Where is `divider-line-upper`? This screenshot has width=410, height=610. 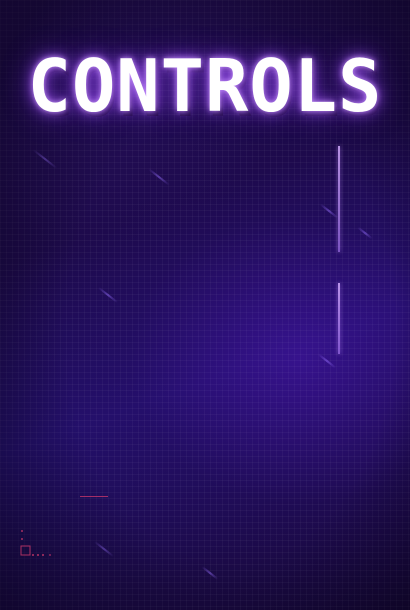 divider-line-upper is located at coordinates (339, 199).